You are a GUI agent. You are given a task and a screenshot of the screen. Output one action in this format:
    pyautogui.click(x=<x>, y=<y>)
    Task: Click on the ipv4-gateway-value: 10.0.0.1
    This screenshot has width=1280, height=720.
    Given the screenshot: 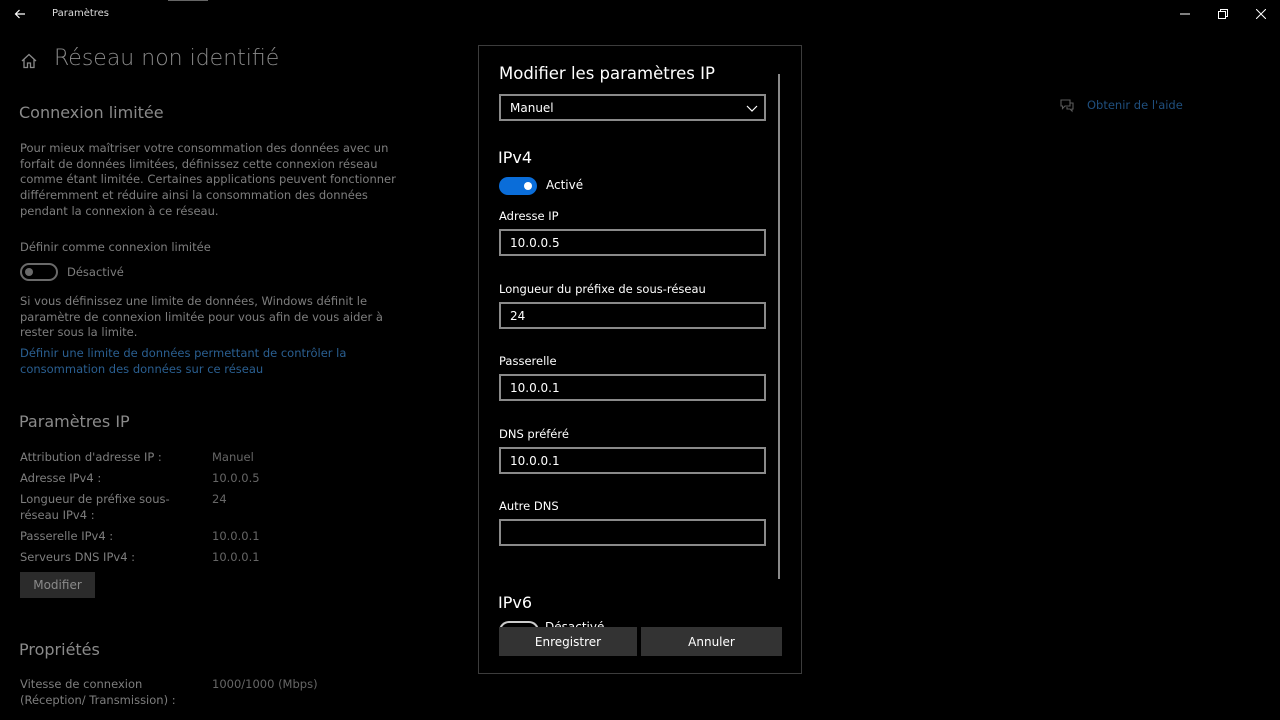 What is the action you would take?
    pyautogui.click(x=236, y=536)
    